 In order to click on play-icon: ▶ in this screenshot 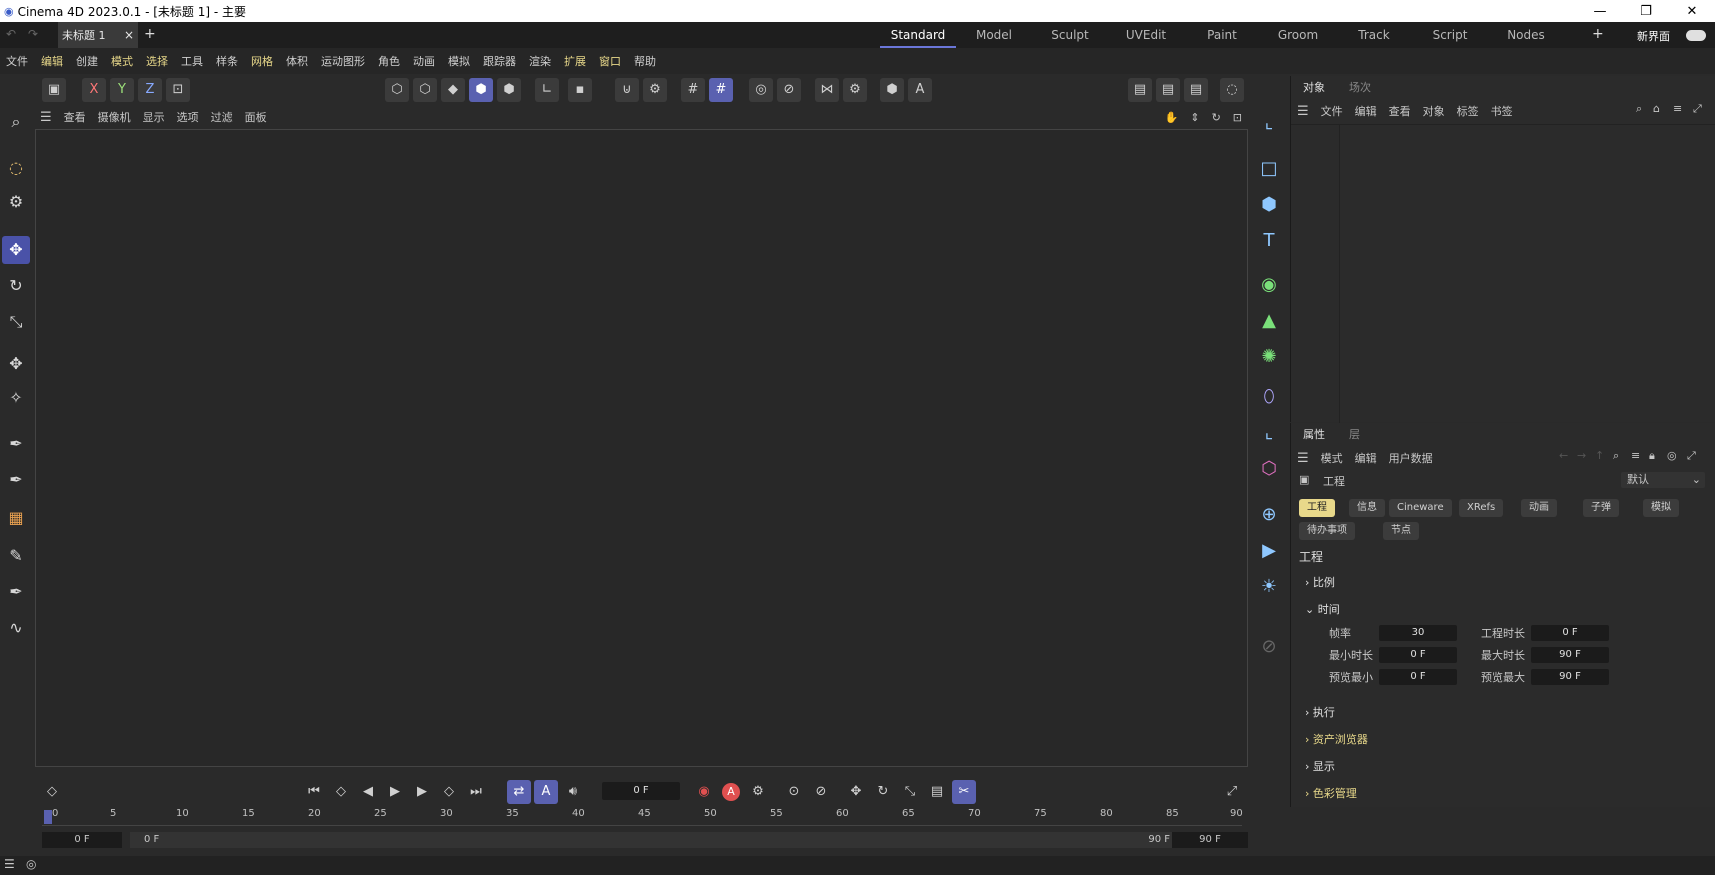, I will do `click(395, 792)`.